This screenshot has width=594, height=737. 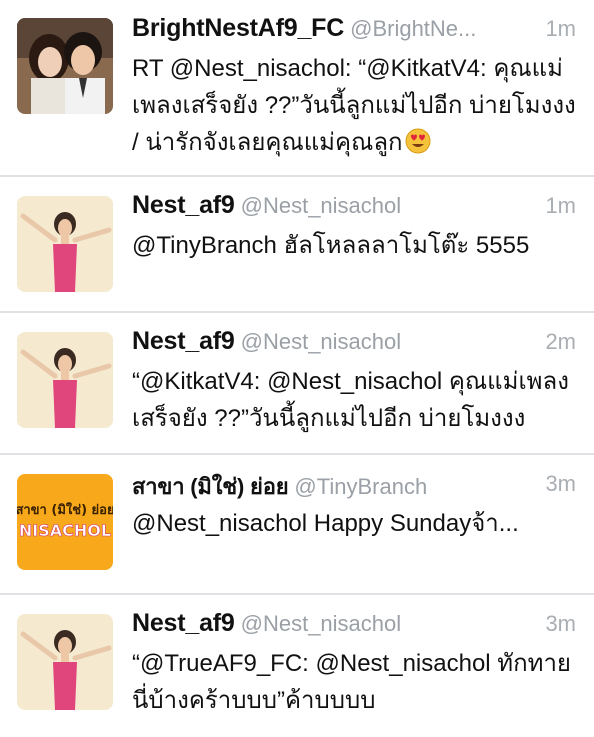 I want to click on svg-text: สาขา (มิใช่) ย่อย, so click(x=65, y=509).